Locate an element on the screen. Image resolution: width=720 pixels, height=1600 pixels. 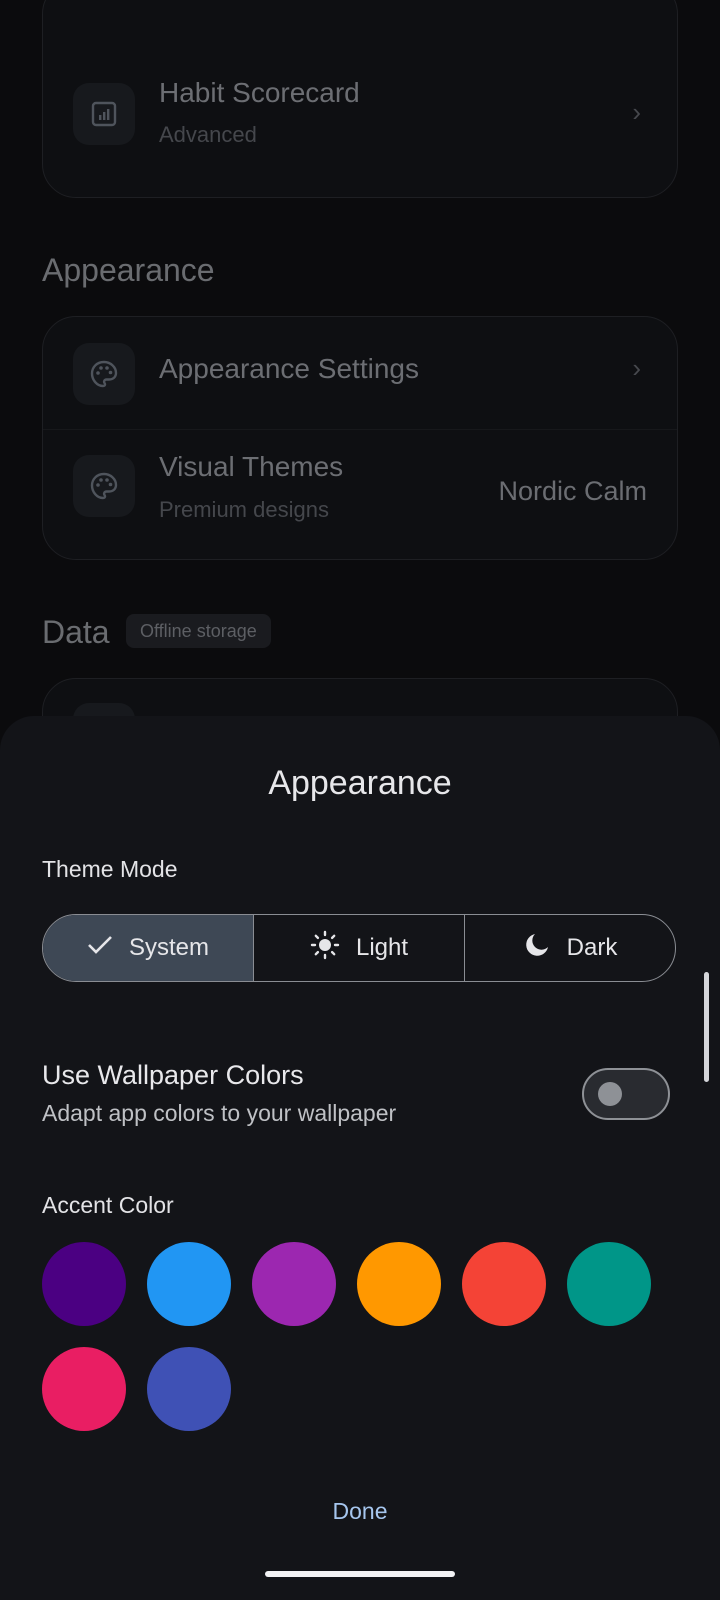
theme-option-dark: Dark is located at coordinates (570, 948).